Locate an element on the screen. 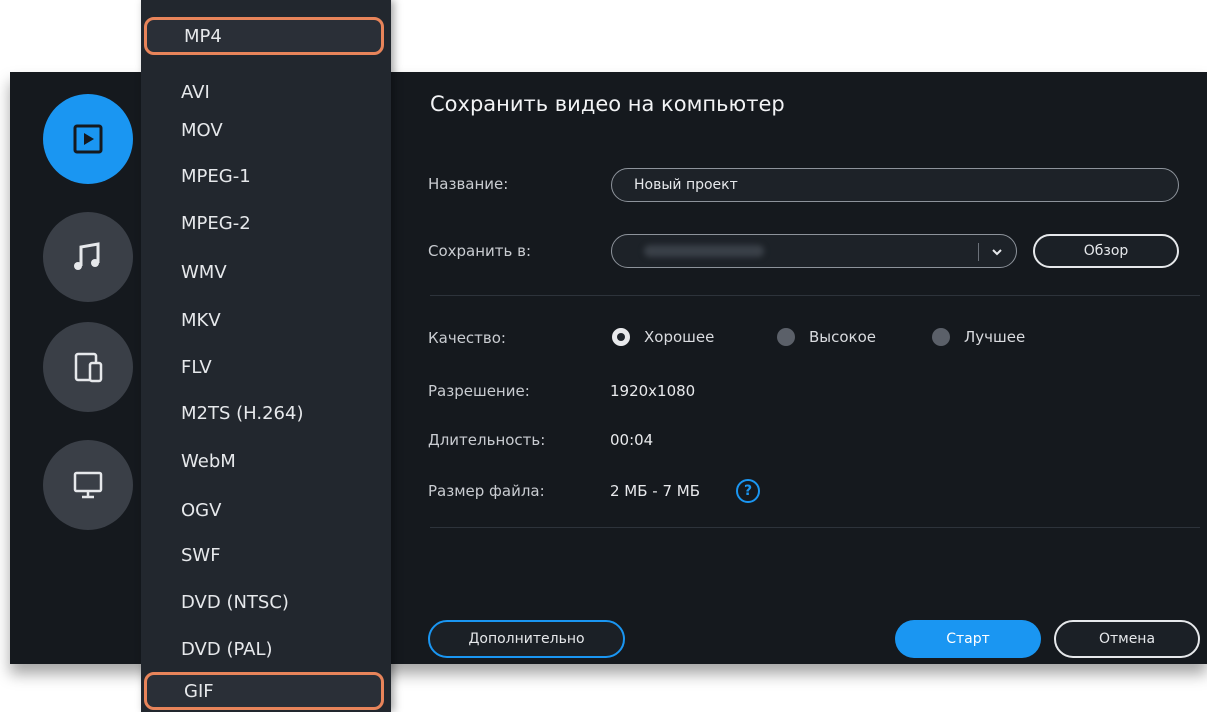 This screenshot has width=1207, height=712. duration-value: 00:04 is located at coordinates (632, 440).